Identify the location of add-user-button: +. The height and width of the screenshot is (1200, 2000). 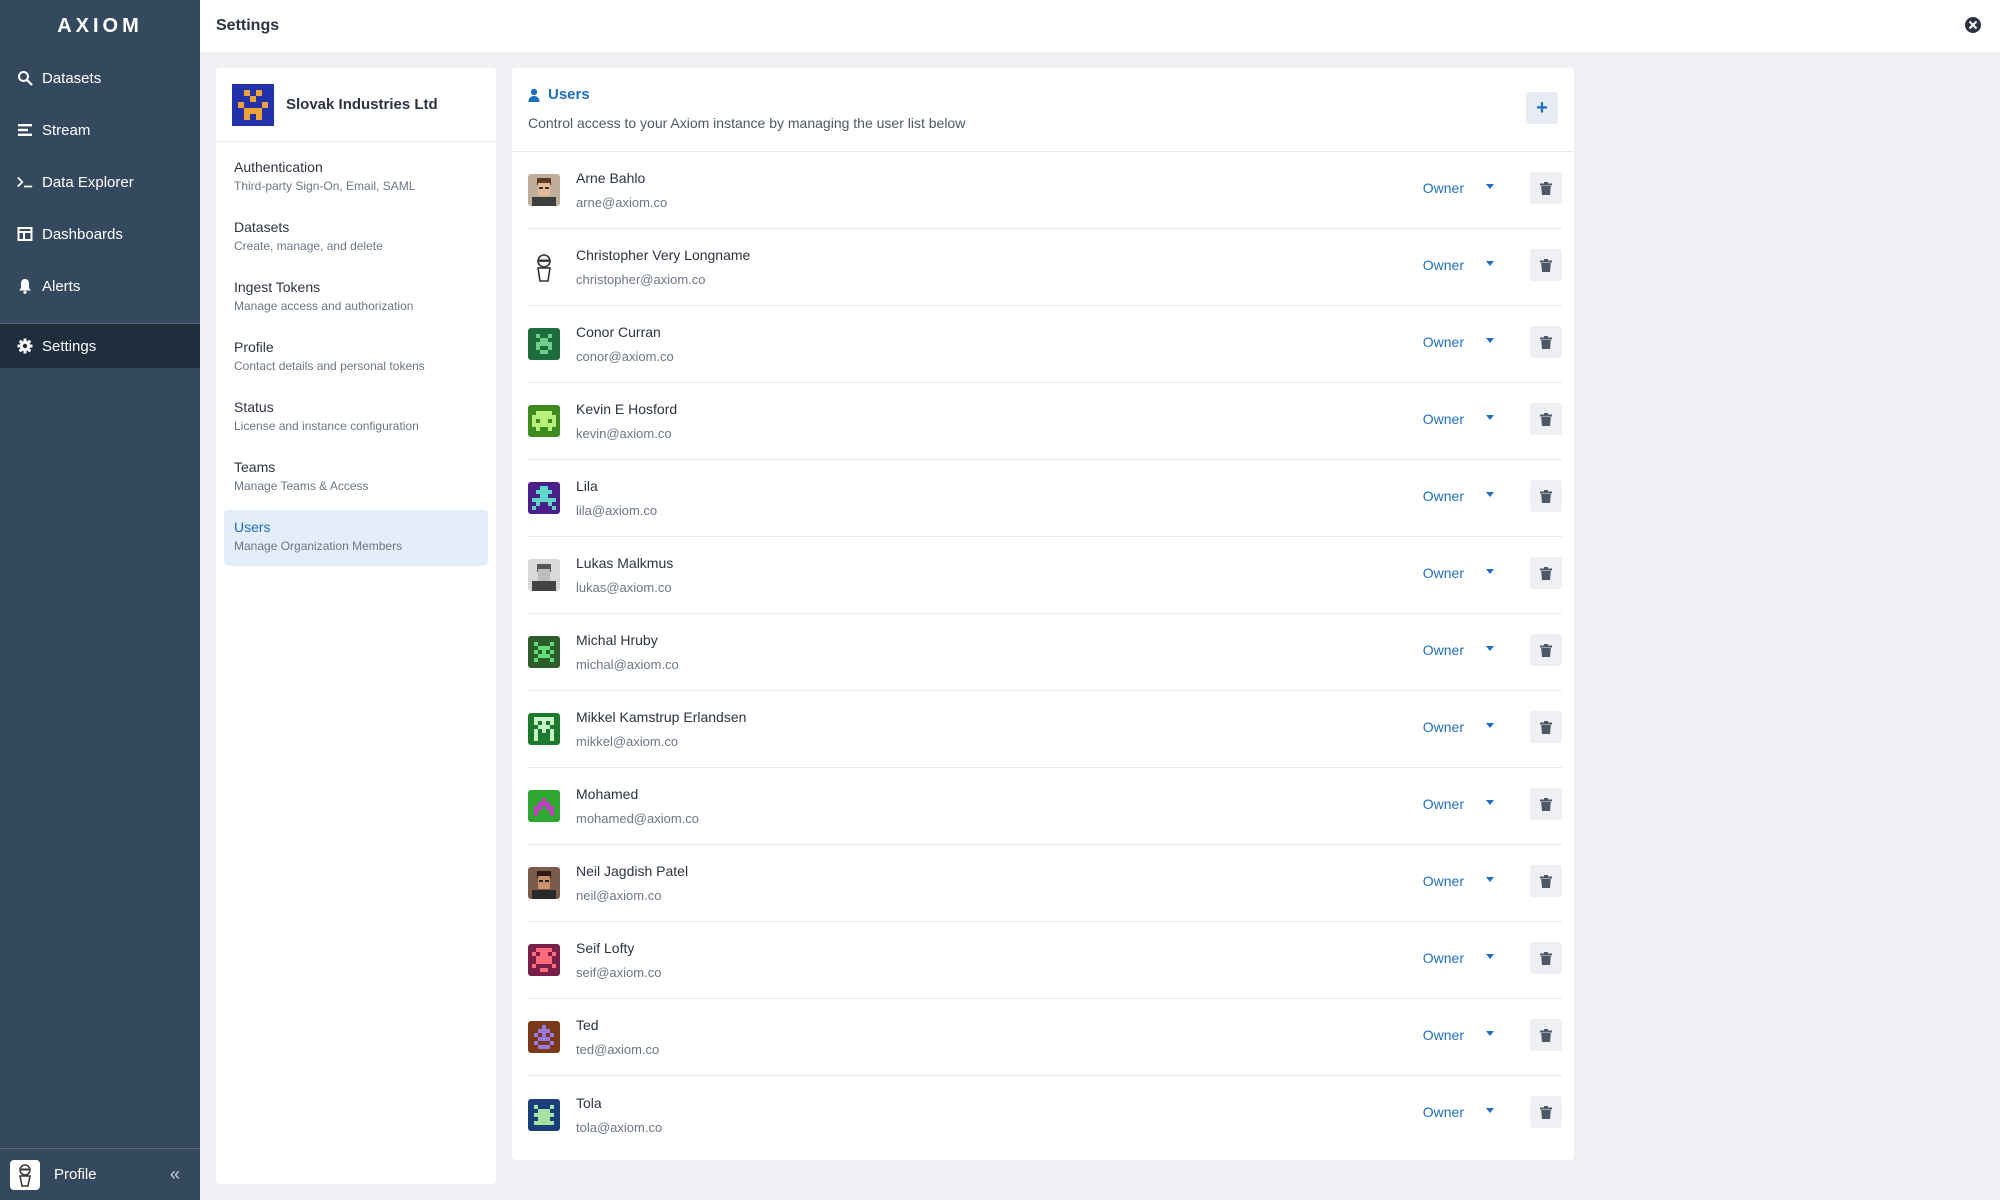
(1542, 108).